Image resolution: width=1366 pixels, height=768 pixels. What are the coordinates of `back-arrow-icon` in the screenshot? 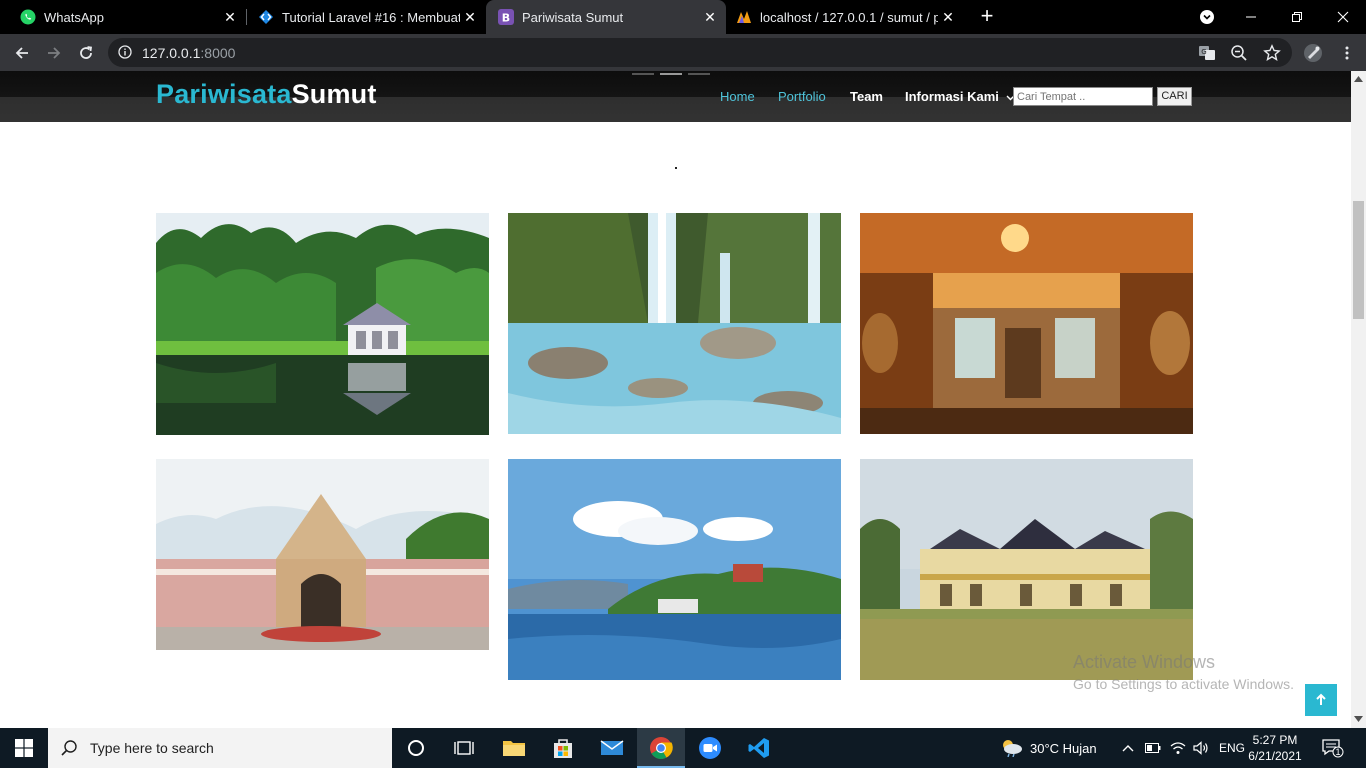 It's located at (21, 53).